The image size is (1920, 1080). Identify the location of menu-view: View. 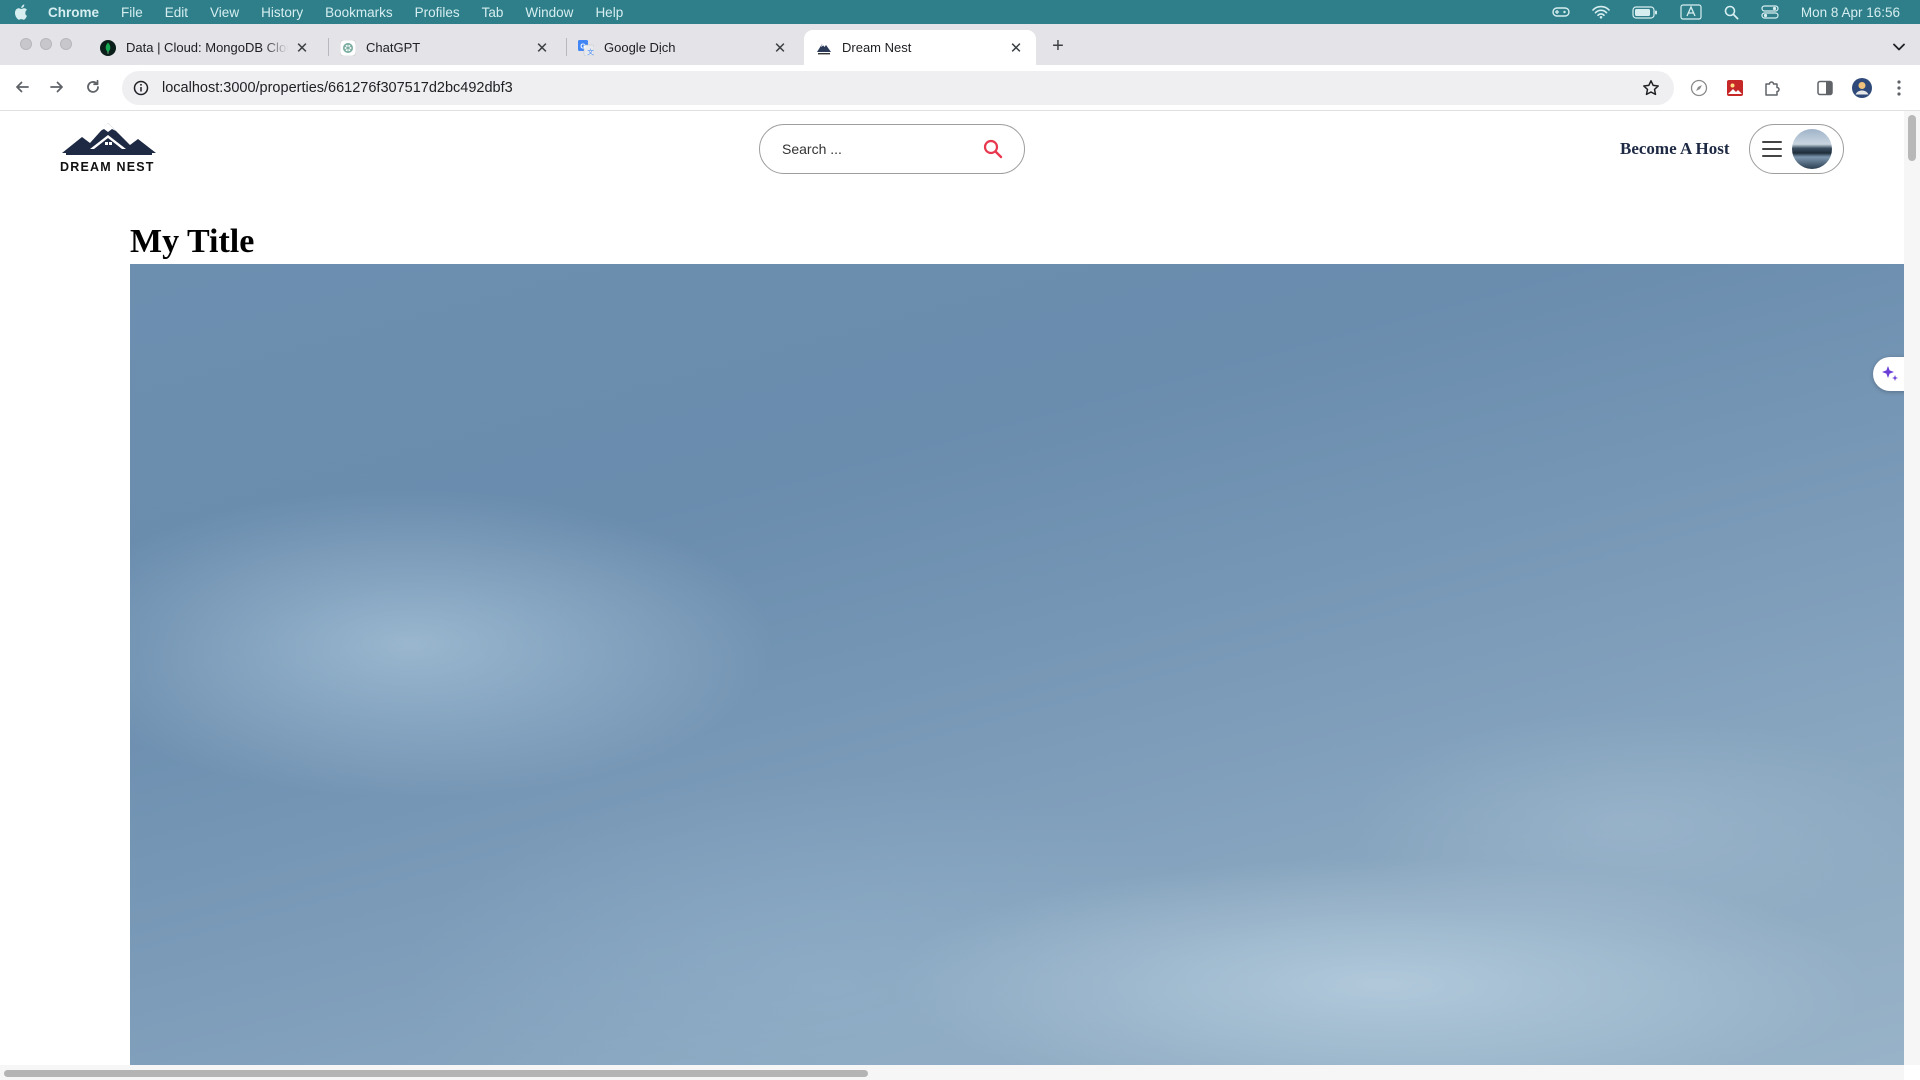
(224, 12).